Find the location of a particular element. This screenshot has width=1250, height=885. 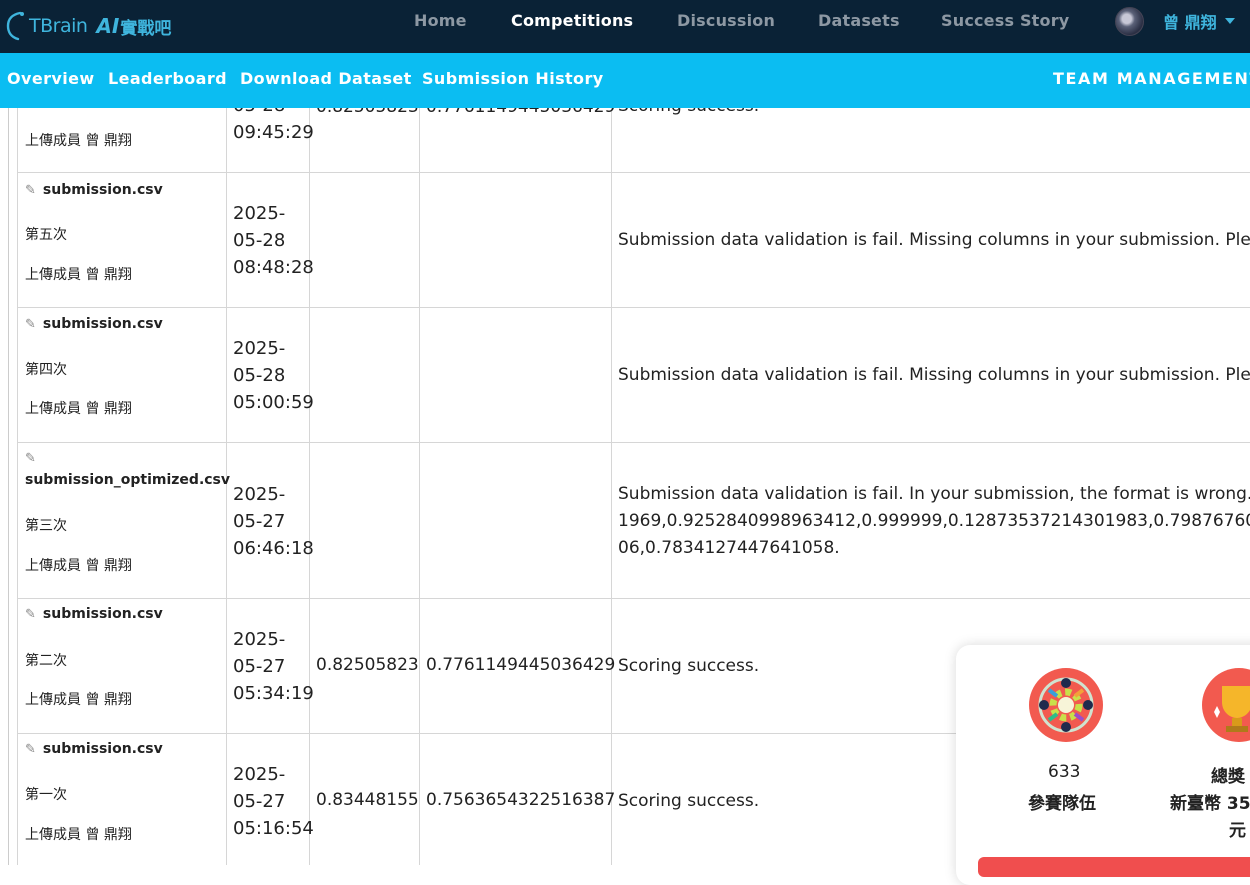

file-cell: ✎ submission.csv 第二次 上傳成員 曾 鼎翔 is located at coordinates (122, 666).